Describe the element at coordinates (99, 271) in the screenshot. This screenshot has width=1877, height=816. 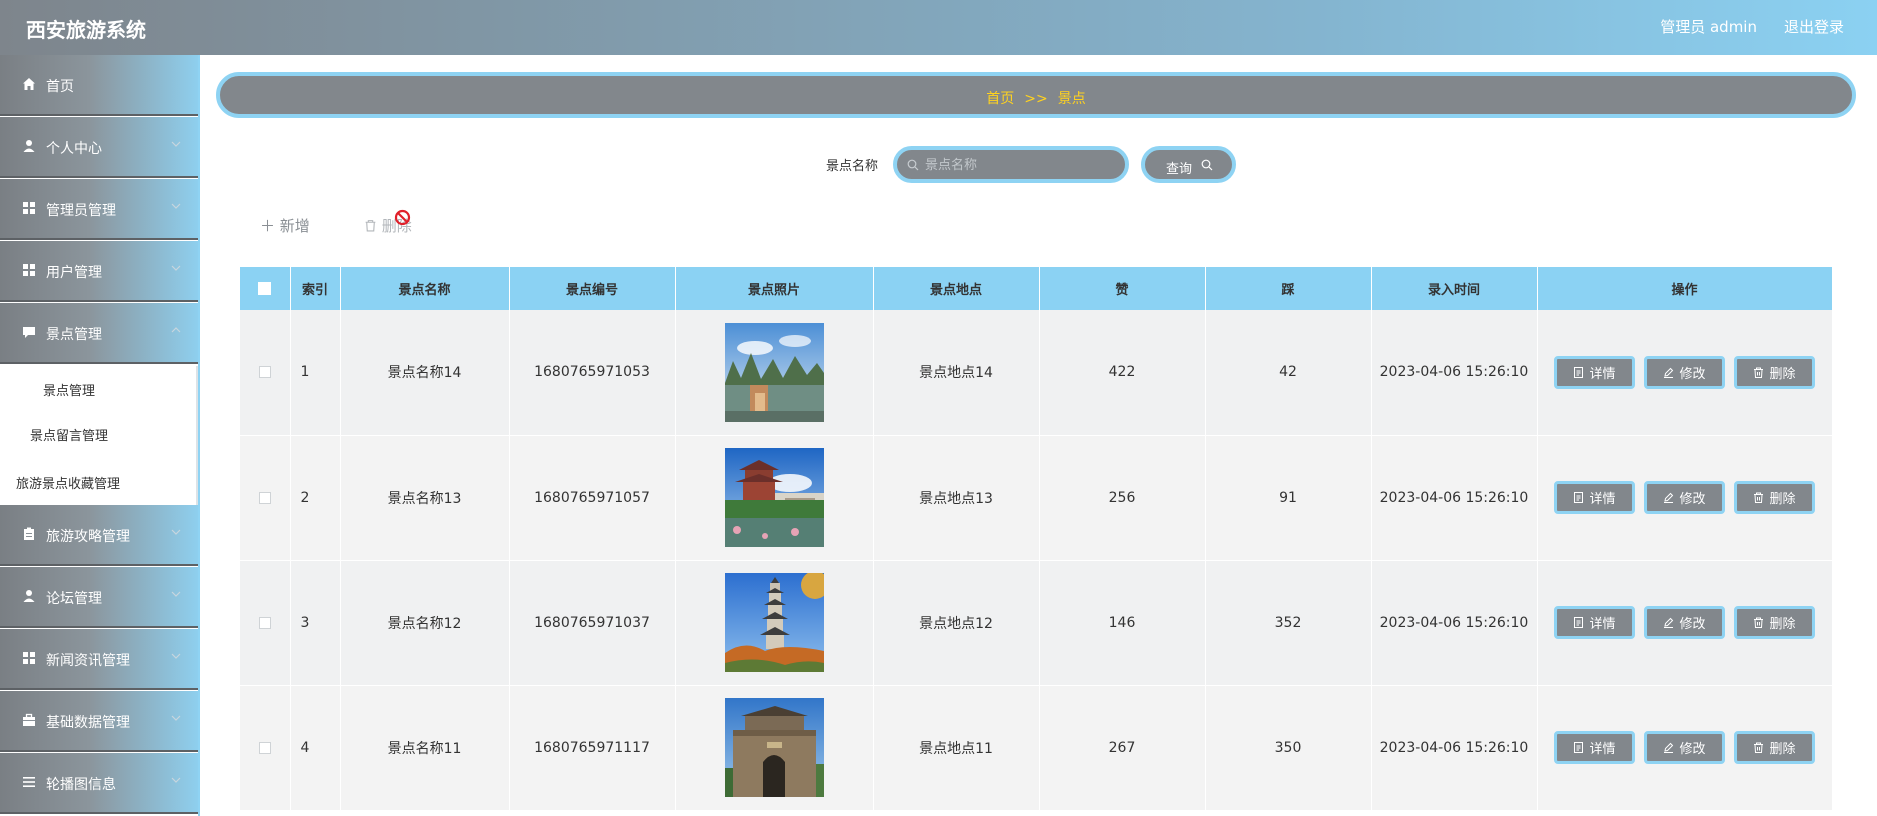
I see `sidebar-item-user-mgmt: 用户管理` at that location.